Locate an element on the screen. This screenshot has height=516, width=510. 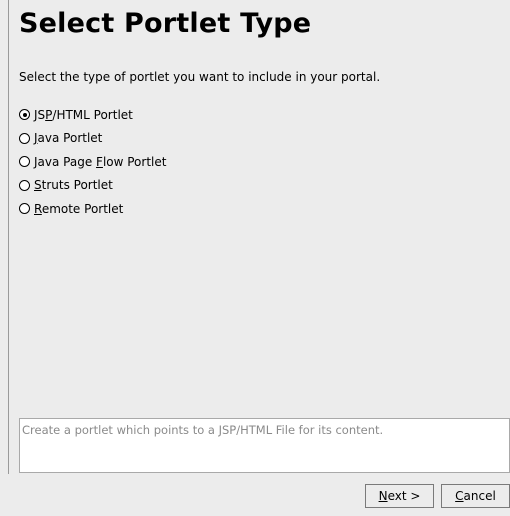
option-label: Java Page Flow Portlet is located at coordinates (100, 161).